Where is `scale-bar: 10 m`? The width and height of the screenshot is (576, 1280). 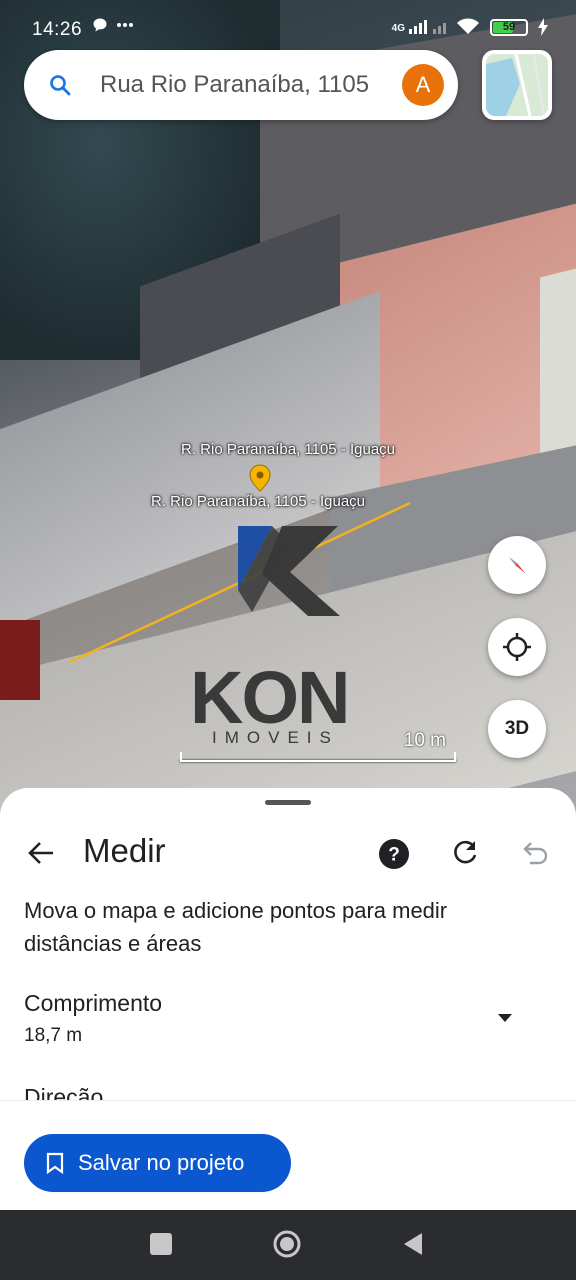 scale-bar: 10 m is located at coordinates (318, 748).